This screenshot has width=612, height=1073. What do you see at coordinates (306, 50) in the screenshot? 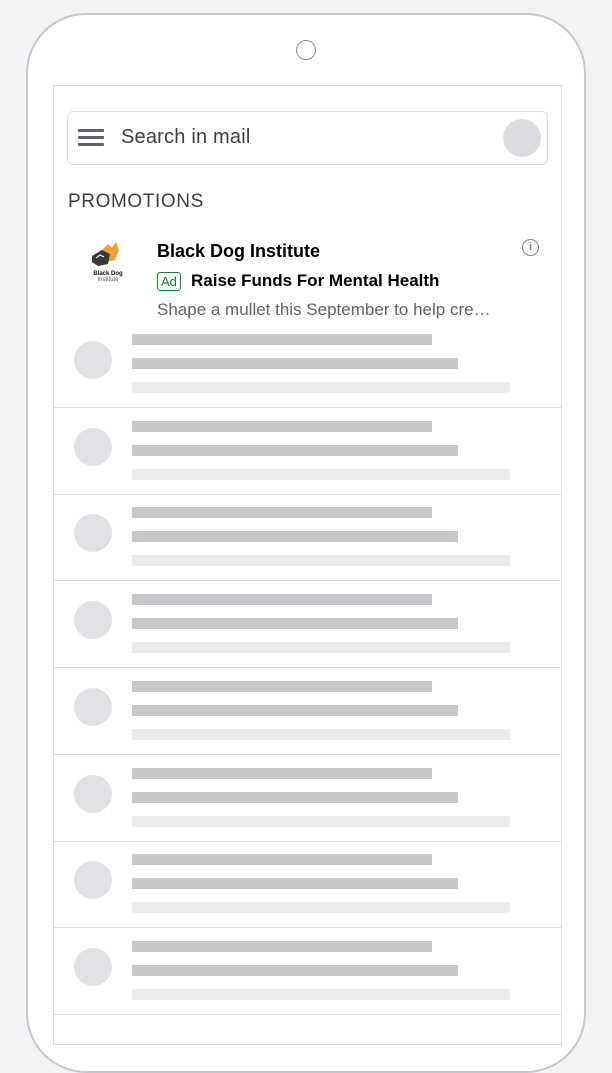
I see `camera-icon` at bounding box center [306, 50].